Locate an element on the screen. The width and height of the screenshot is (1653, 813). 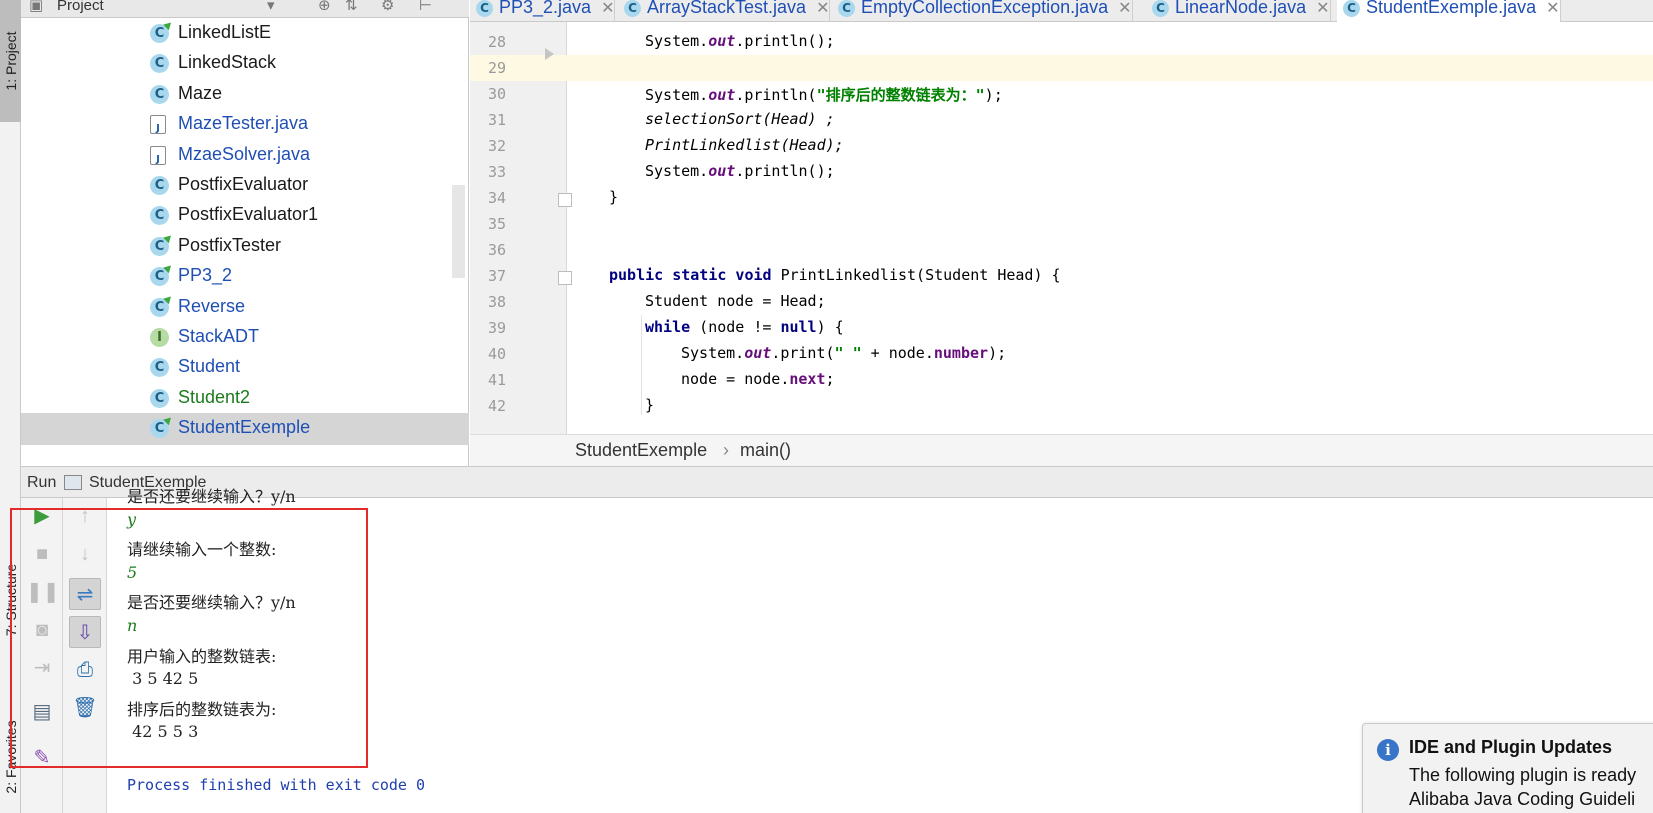
line-number: 33 is located at coordinates (496, 172).